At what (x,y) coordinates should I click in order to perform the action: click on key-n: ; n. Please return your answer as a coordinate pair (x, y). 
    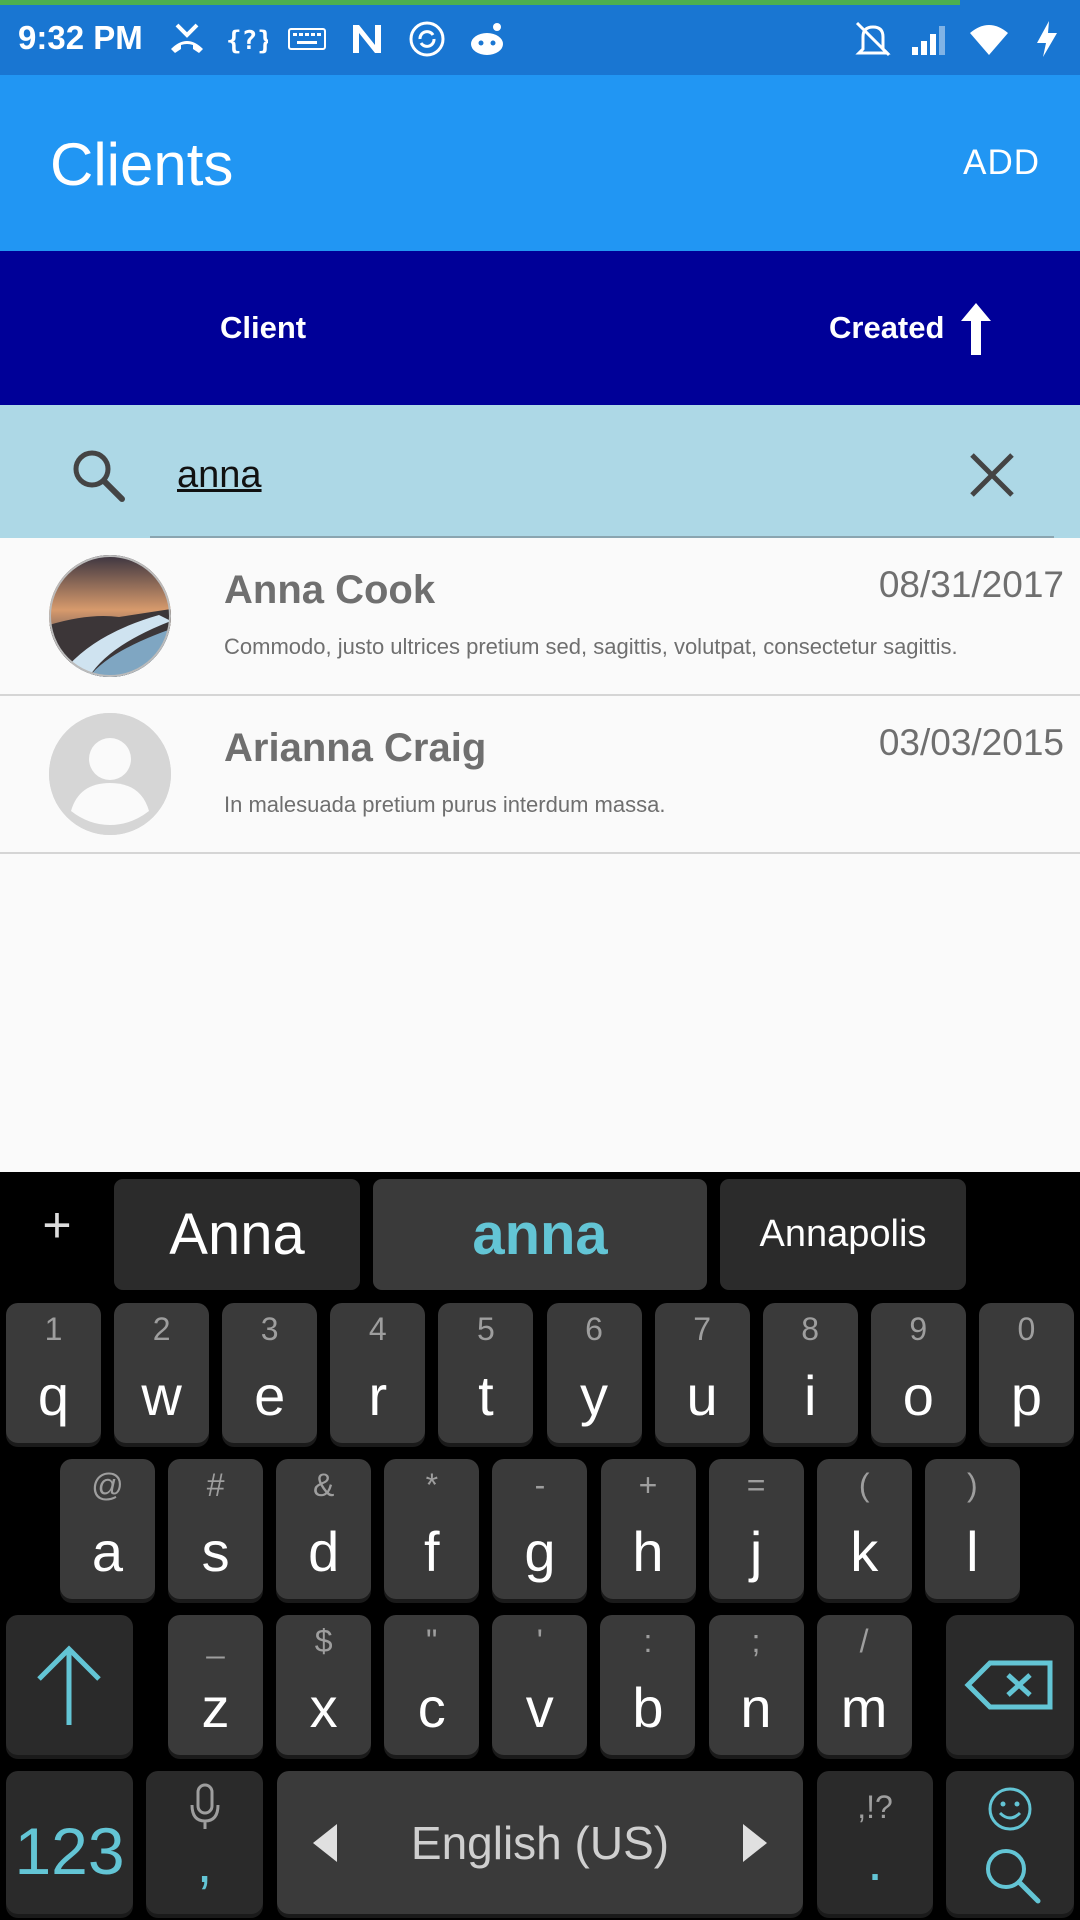
    Looking at the image, I should click on (756, 1685).